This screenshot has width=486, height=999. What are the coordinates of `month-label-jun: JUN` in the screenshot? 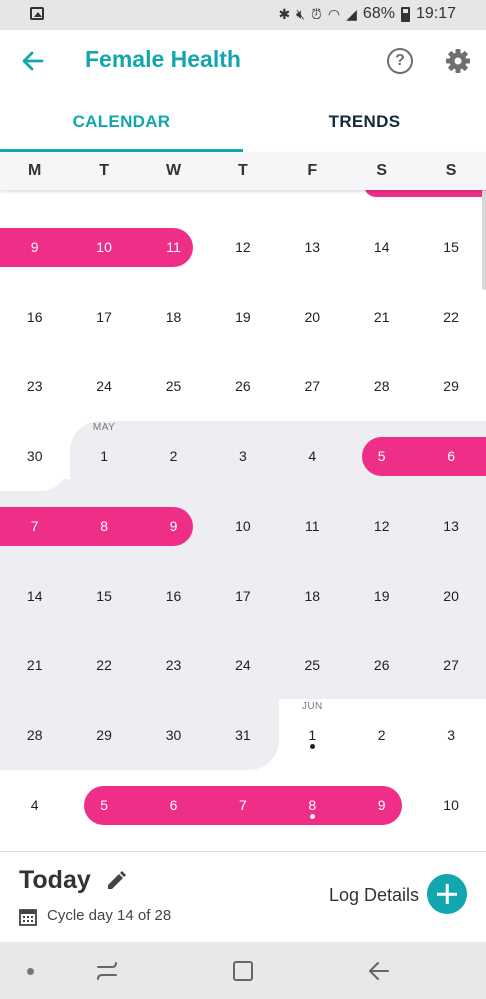 It's located at (312, 706).